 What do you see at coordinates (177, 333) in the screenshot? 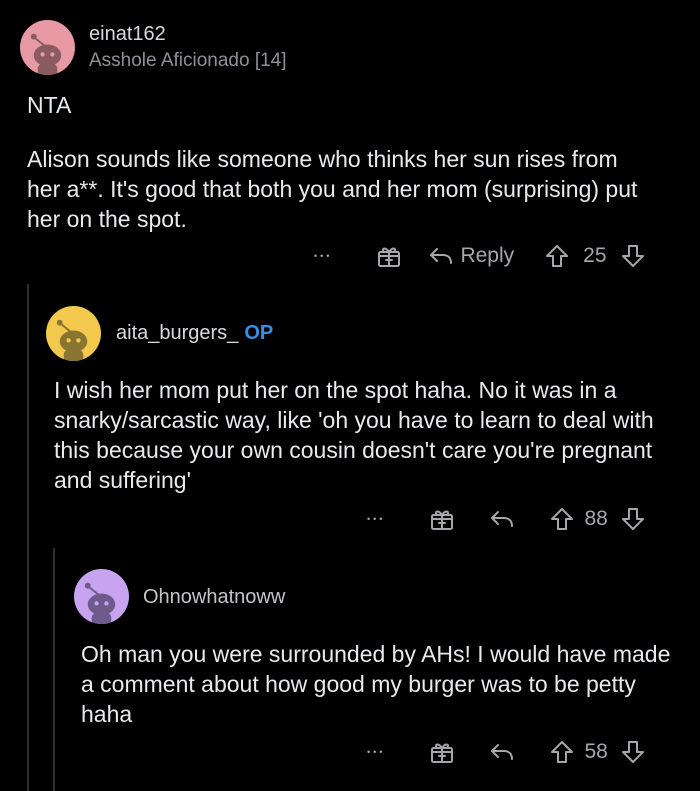
I see `username-text: aita_burgers_` at bounding box center [177, 333].